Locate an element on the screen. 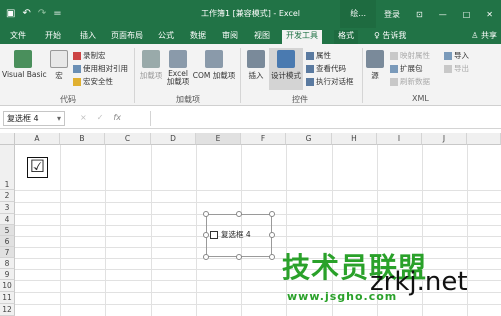  cancel-entry-button: × is located at coordinates (83, 117).